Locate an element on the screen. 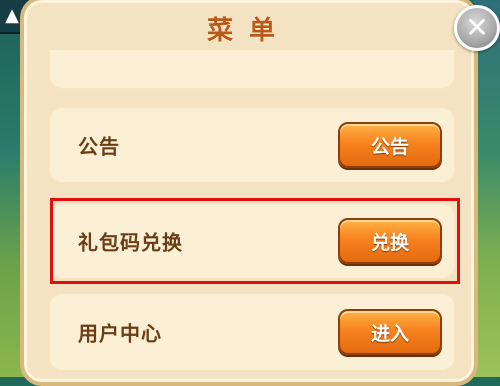 This screenshot has width=500, height=386. close-icon-glyph: ✕ is located at coordinates (477, 27).